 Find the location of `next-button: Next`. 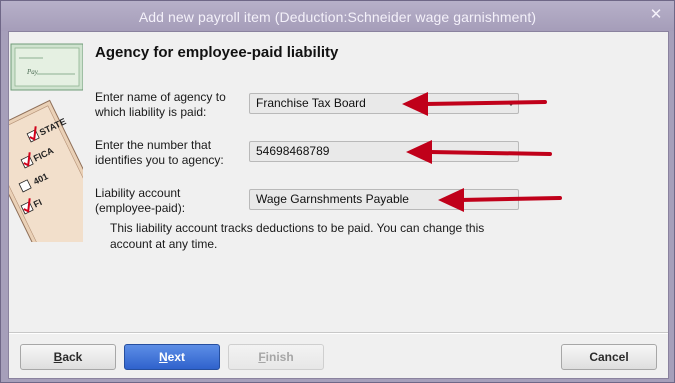

next-button: Next is located at coordinates (172, 357).